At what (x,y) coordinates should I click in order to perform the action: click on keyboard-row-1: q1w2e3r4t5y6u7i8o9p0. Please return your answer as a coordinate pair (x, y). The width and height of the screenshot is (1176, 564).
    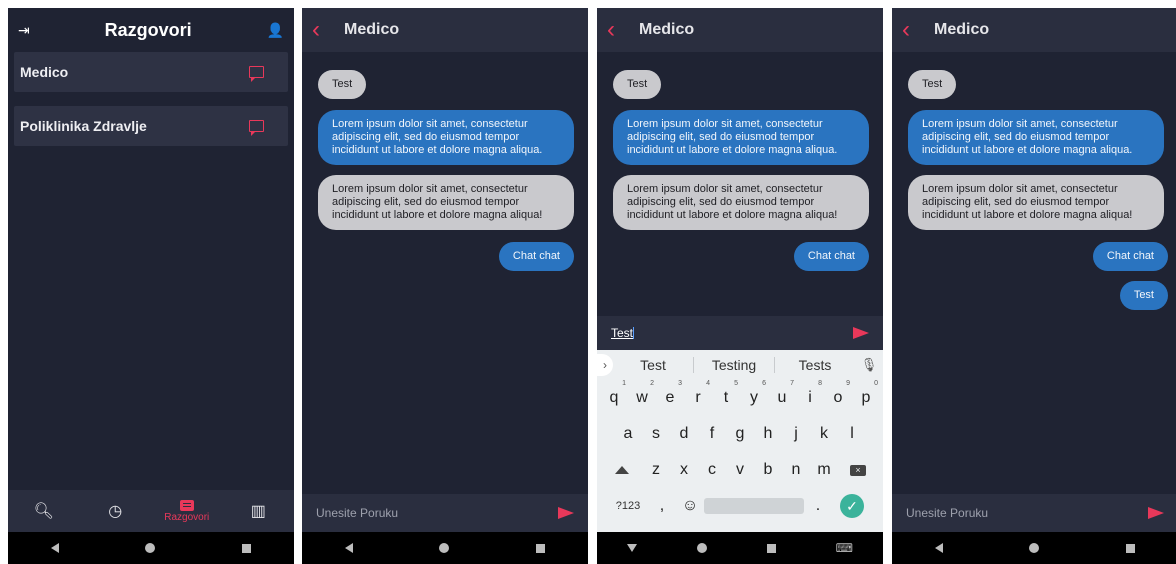
    Looking at the image, I should click on (740, 398).